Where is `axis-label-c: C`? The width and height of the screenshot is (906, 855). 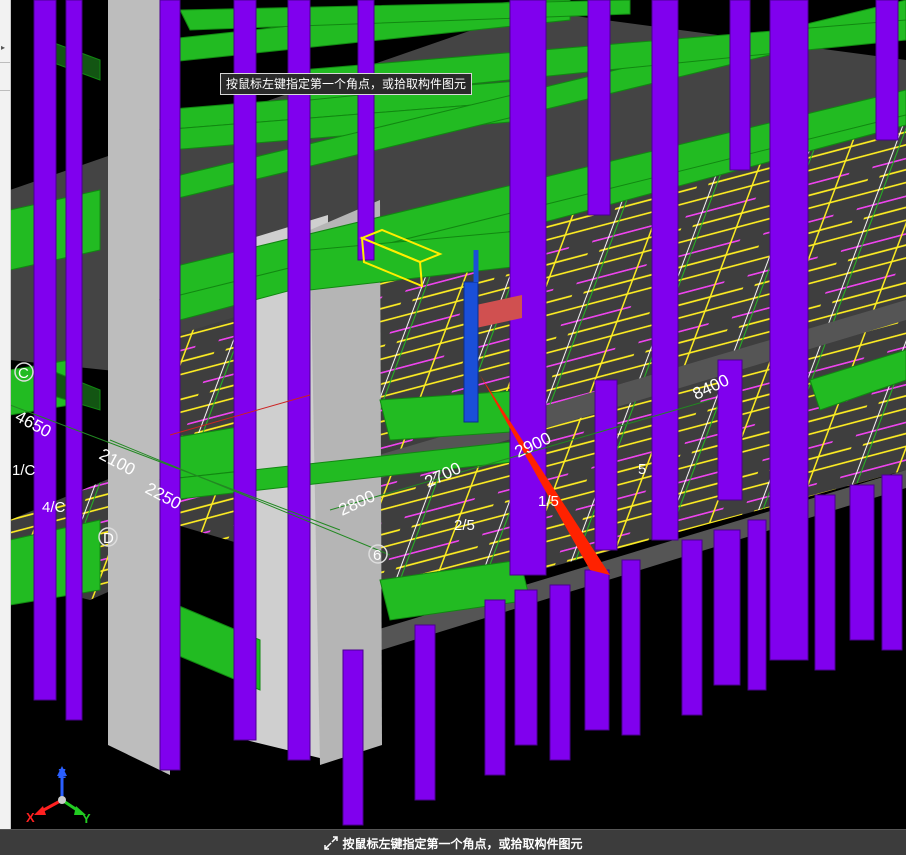 axis-label-c: C is located at coordinates (23, 373).